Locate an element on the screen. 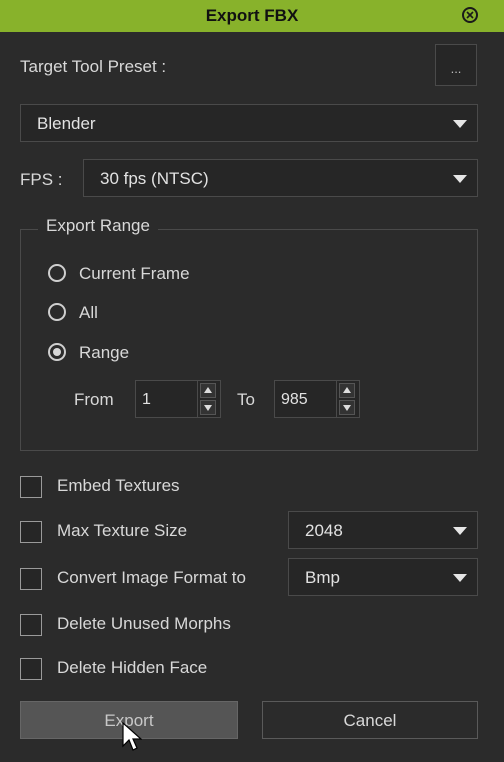  radio-range-label: Range is located at coordinates (104, 352).